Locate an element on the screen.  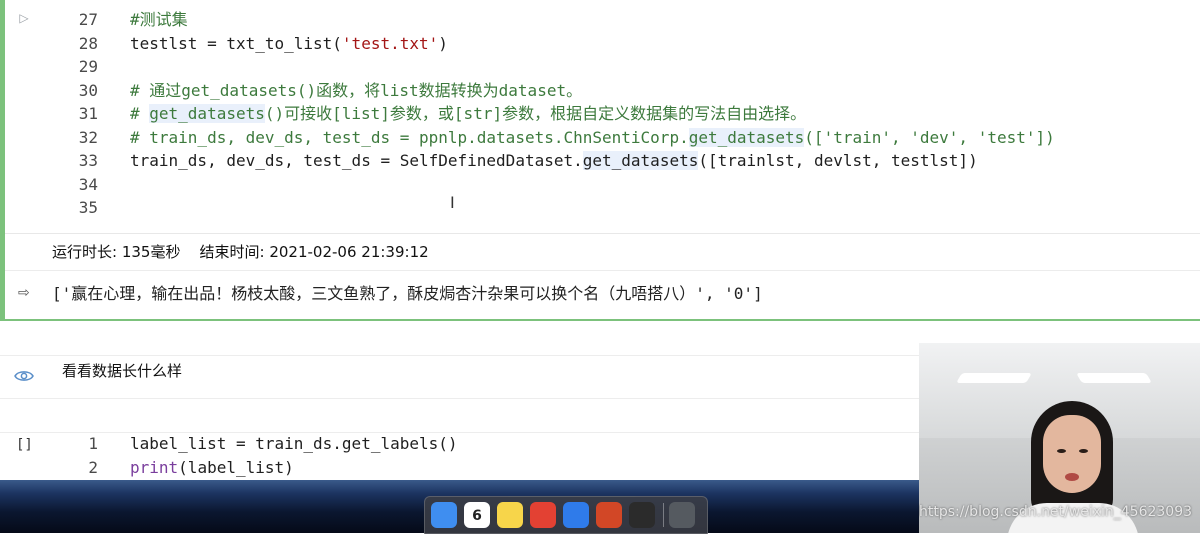
code-token: # 通过get_datasets()函数，将list数据转换为dataset。 is located at coordinates (356, 90).